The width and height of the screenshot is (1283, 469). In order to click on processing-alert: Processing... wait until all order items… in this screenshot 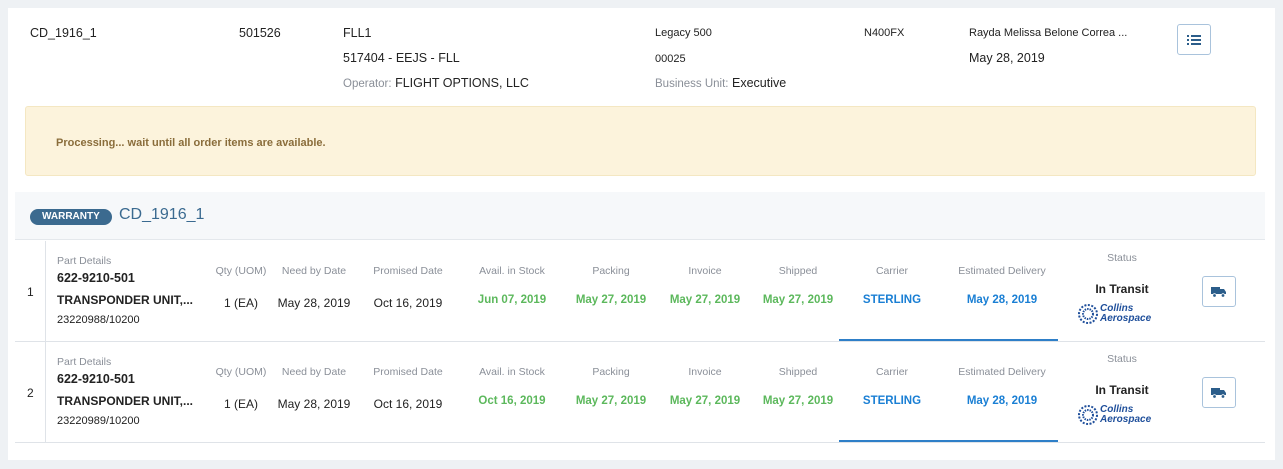, I will do `click(640, 141)`.